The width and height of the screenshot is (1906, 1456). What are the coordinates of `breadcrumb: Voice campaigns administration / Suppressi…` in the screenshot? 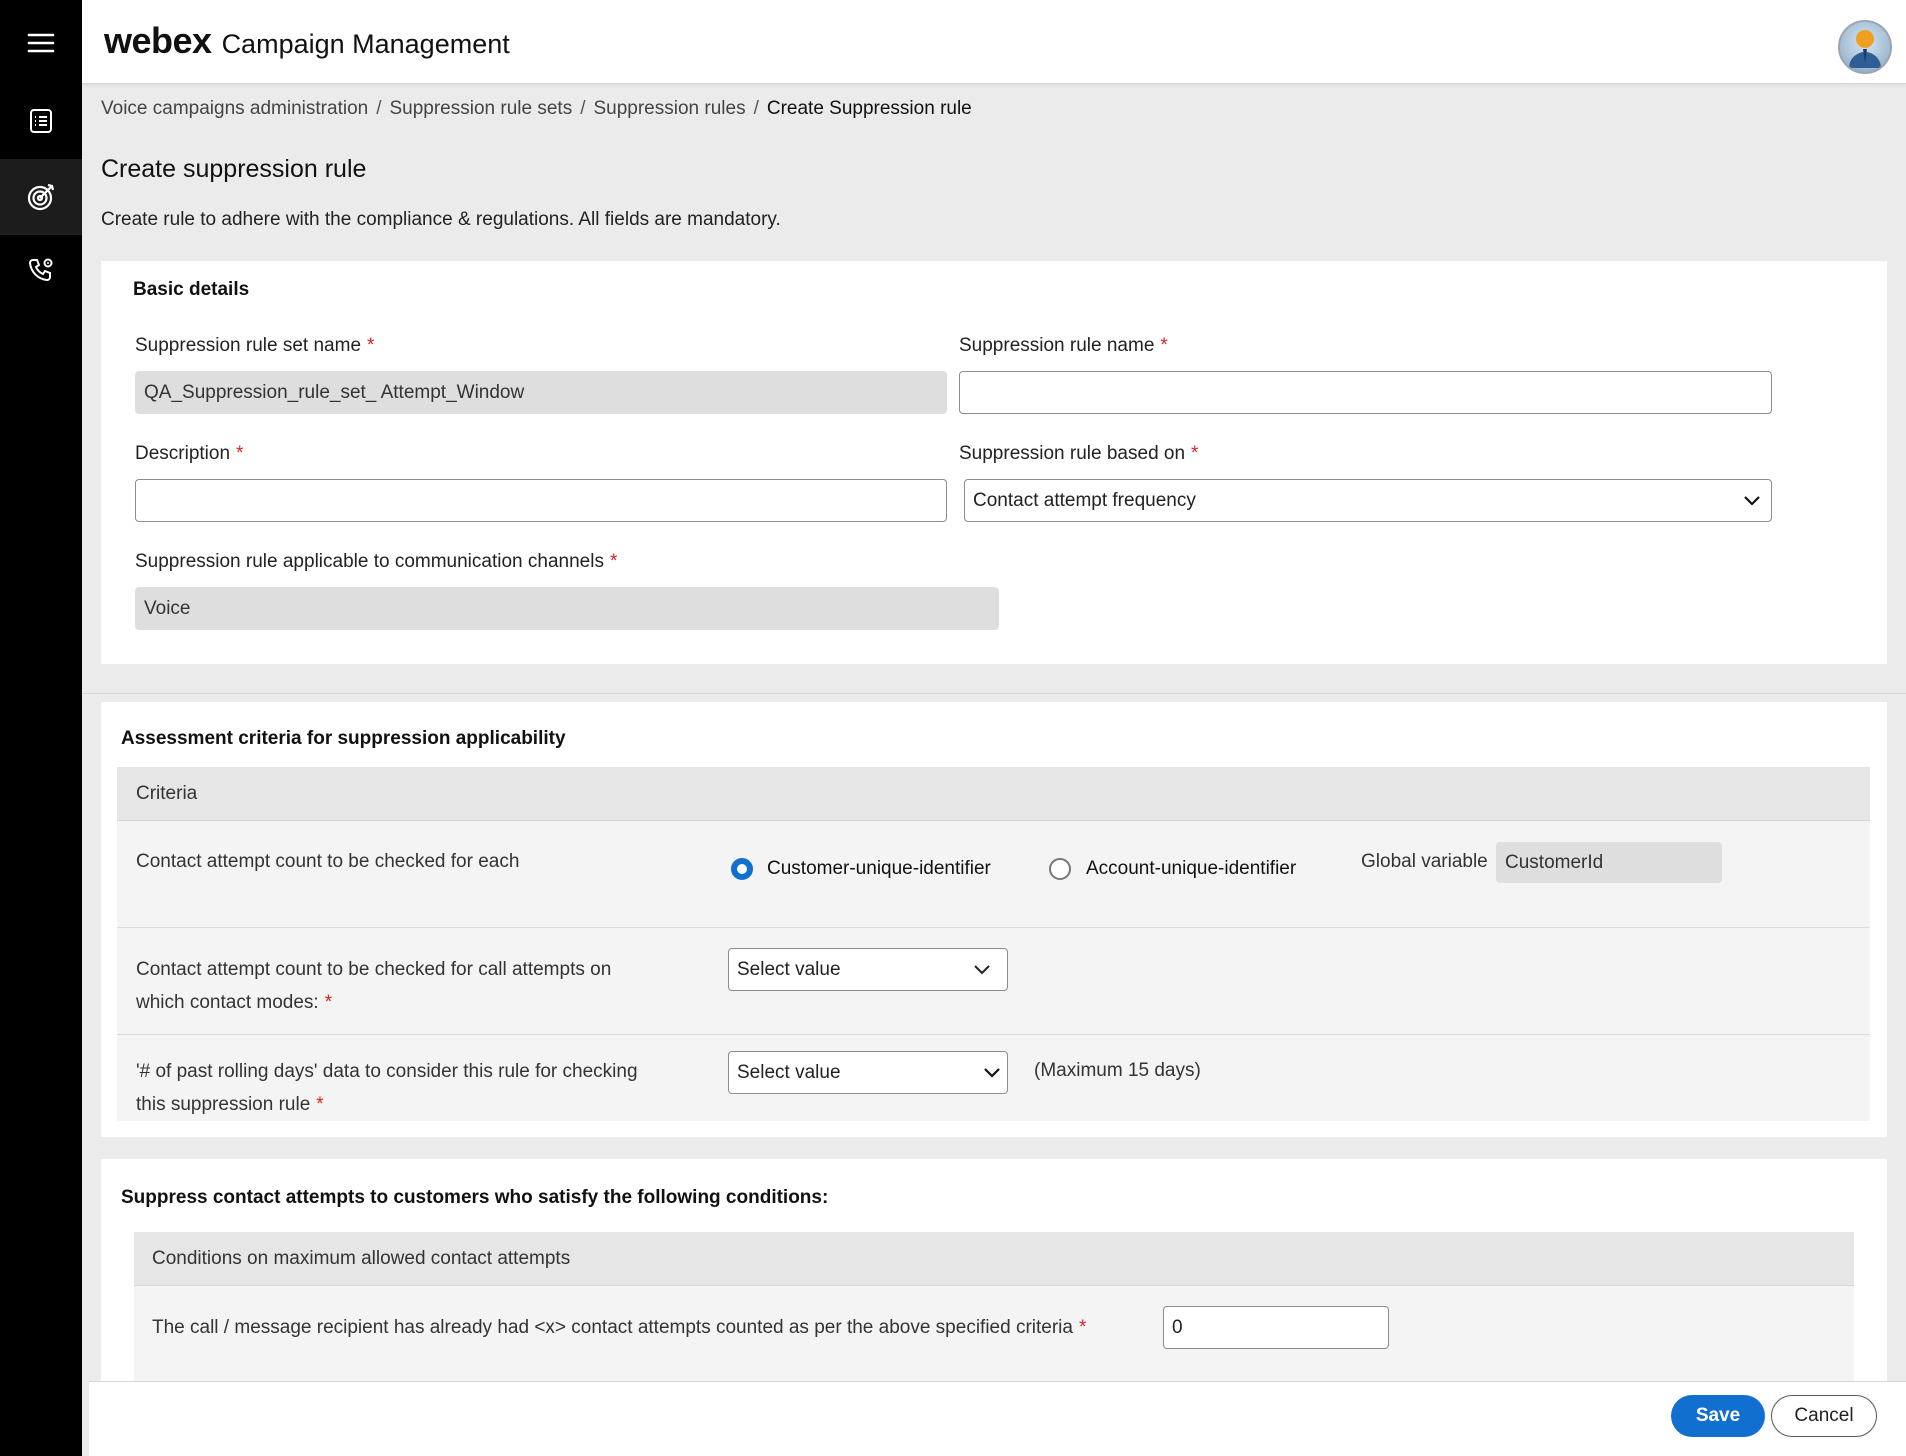 It's located at (536, 109).